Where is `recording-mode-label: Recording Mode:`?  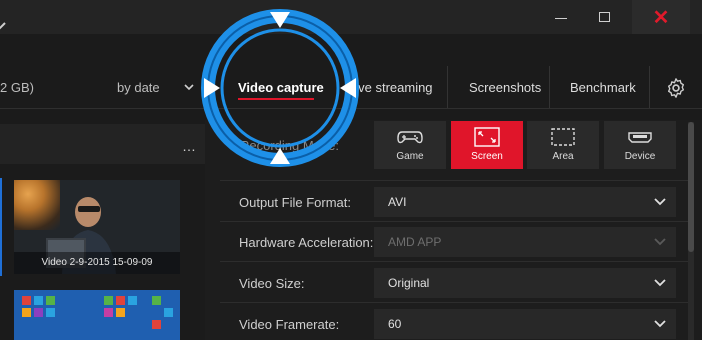 recording-mode-label: Recording Mode: is located at coordinates (289, 145).